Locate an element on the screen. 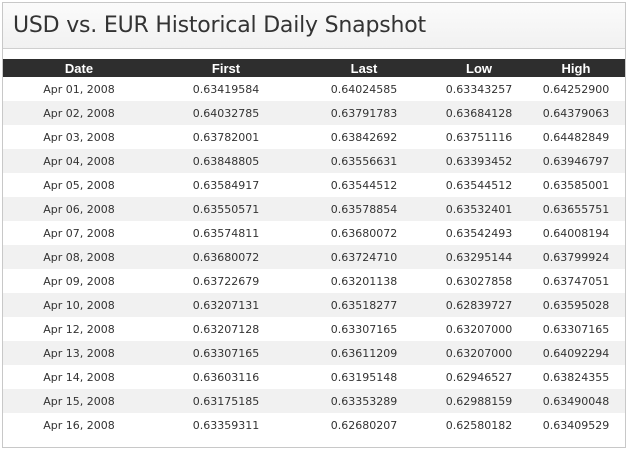  cell-low: 0.62839727 is located at coordinates (479, 305).